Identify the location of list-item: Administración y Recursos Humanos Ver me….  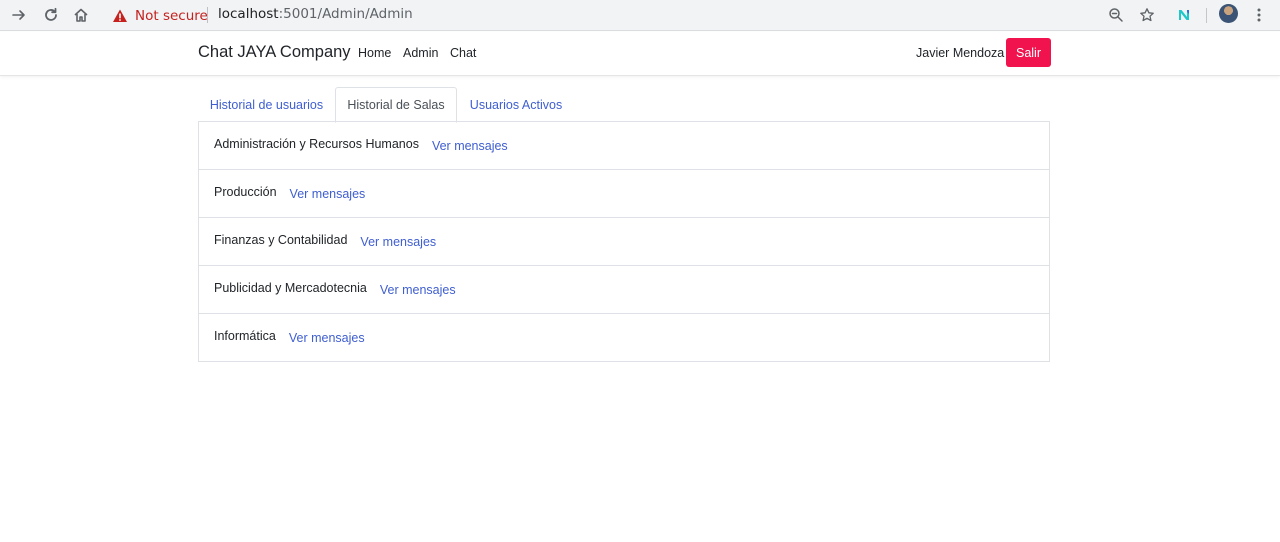
(624, 145).